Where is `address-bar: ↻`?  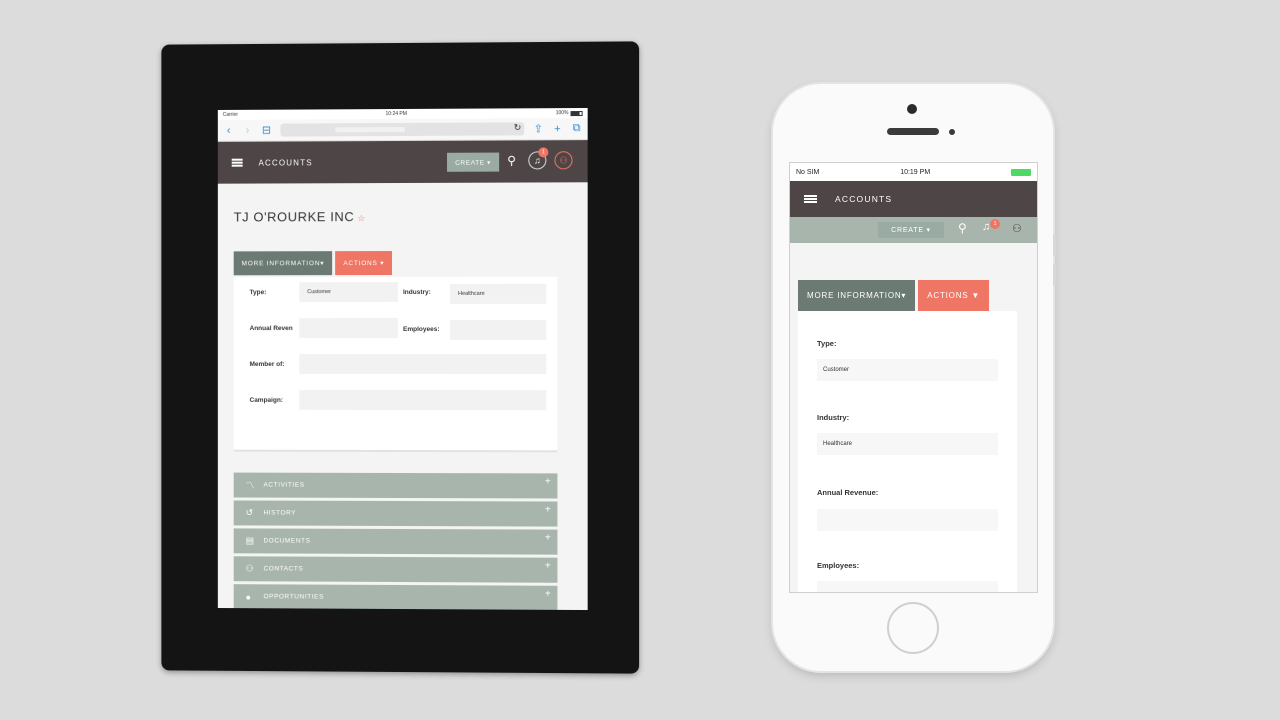 address-bar: ↻ is located at coordinates (402, 129).